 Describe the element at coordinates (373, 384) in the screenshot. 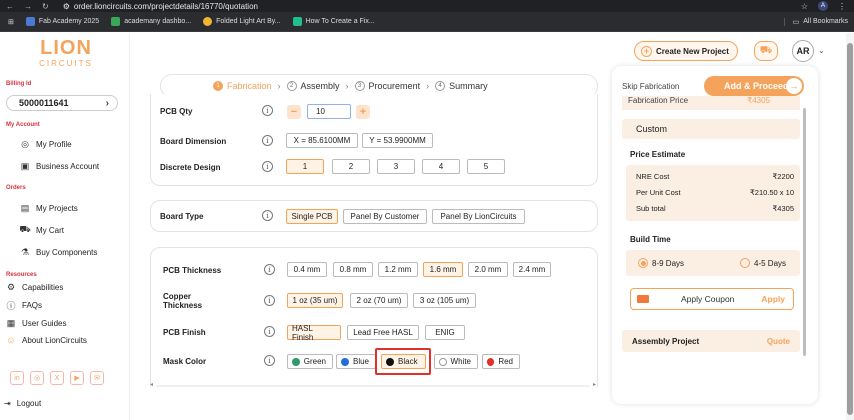

I see `horizontal-scrollbar: ◂ ▸` at that location.